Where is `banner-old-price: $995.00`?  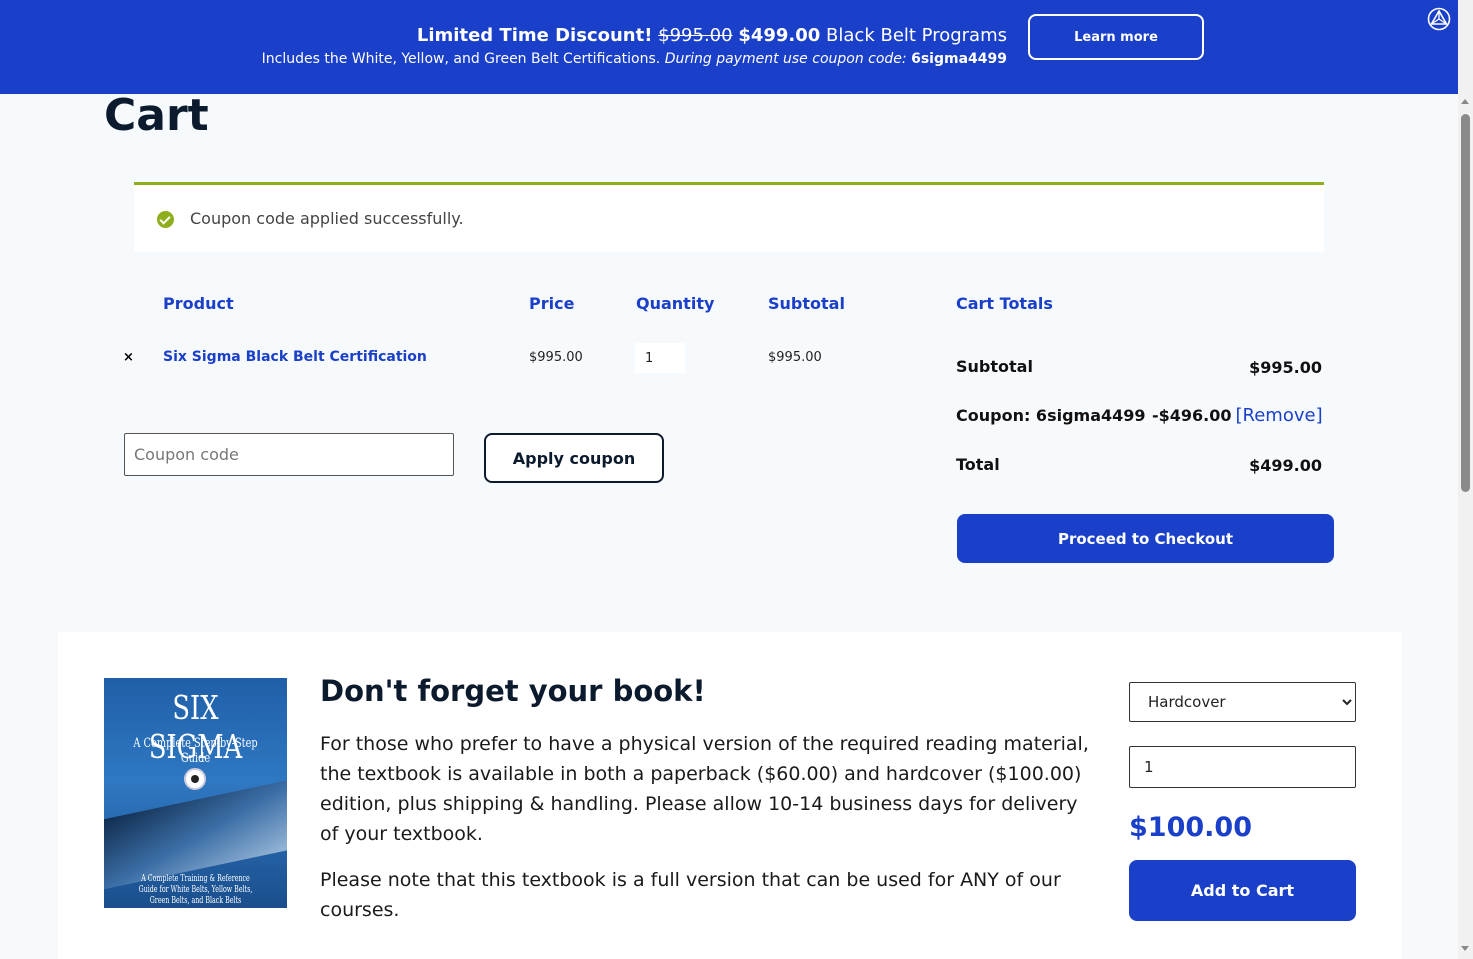
banner-old-price: $995.00 is located at coordinates (695, 35).